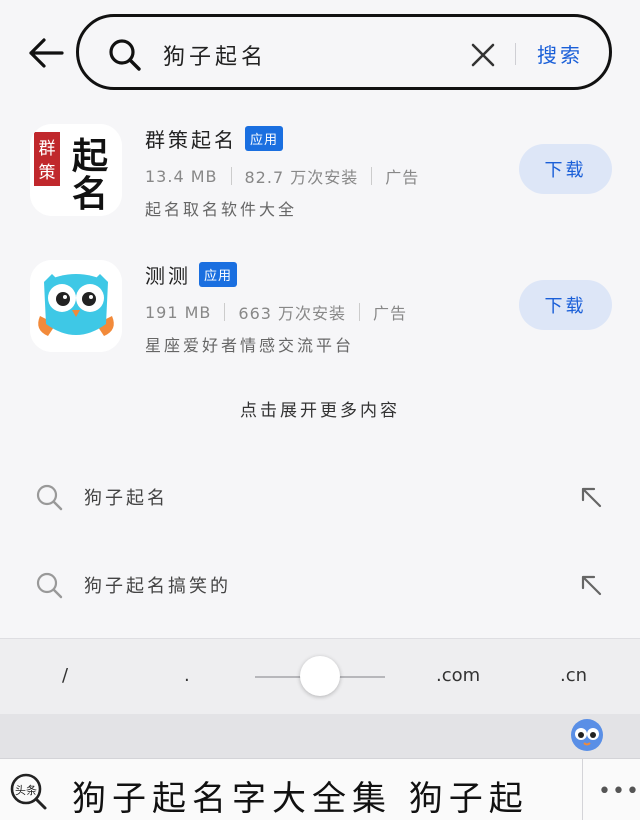  What do you see at coordinates (344, 52) in the screenshot?
I see `search-box: 狗子起名 搜索` at bounding box center [344, 52].